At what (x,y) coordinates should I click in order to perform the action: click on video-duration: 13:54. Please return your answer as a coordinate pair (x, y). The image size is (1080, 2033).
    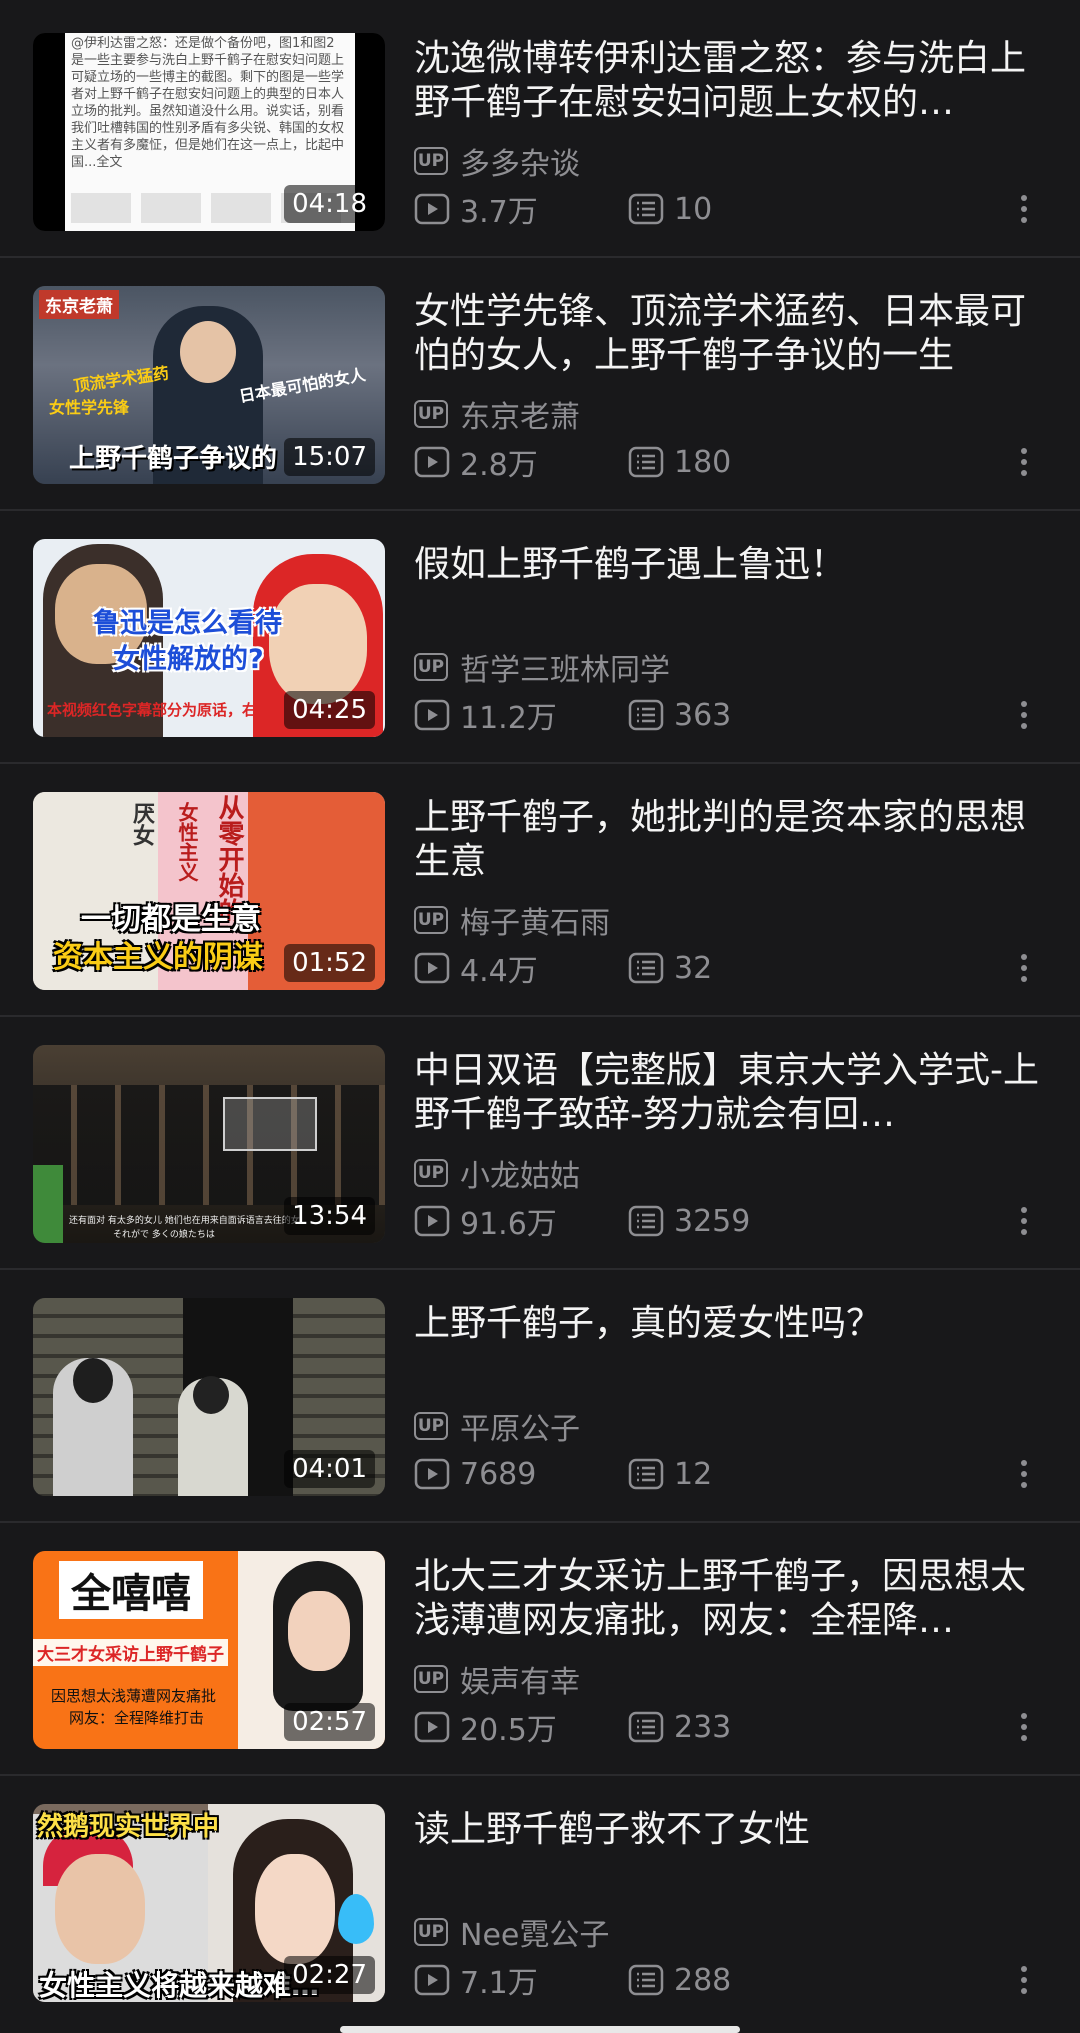
    Looking at the image, I should click on (329, 1216).